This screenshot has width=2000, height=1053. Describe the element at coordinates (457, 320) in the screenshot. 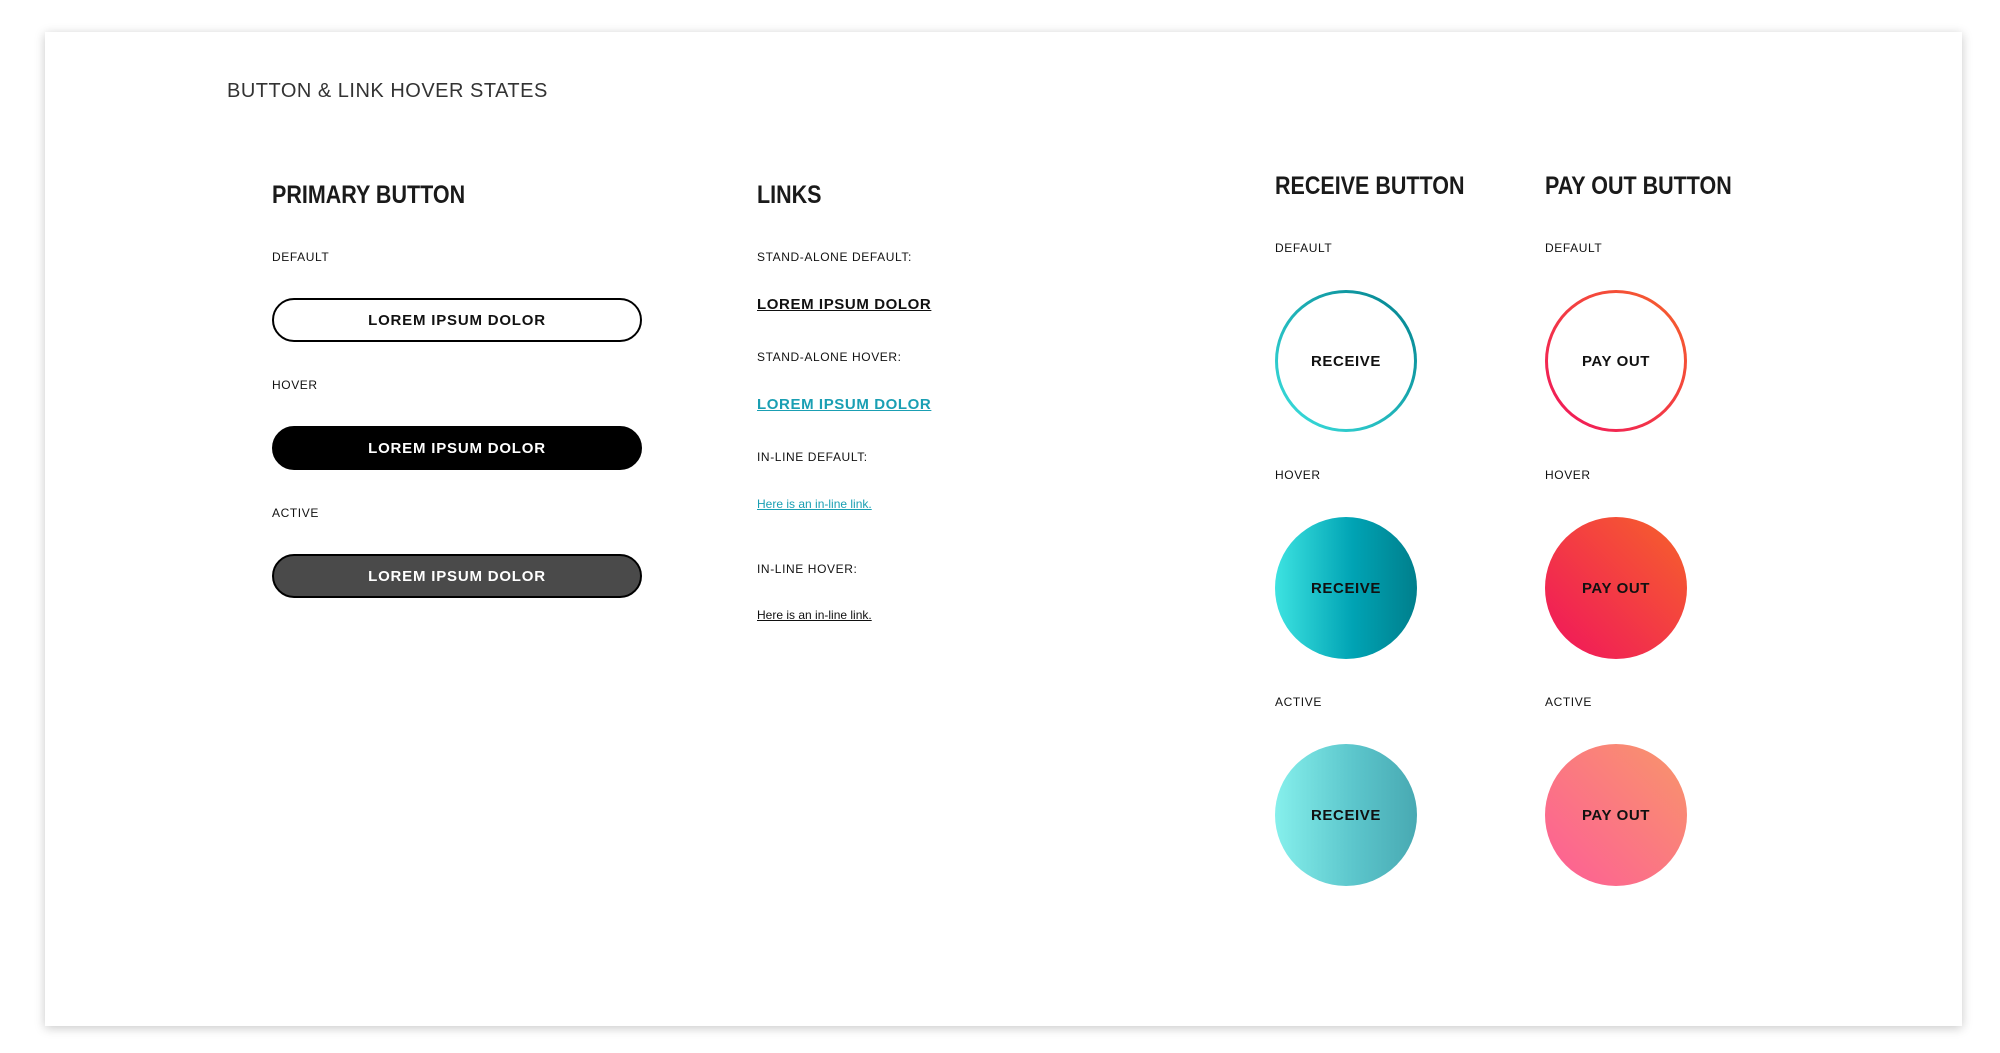

I see `primary-button-default: LOREM IPSUM DOLOR` at that location.